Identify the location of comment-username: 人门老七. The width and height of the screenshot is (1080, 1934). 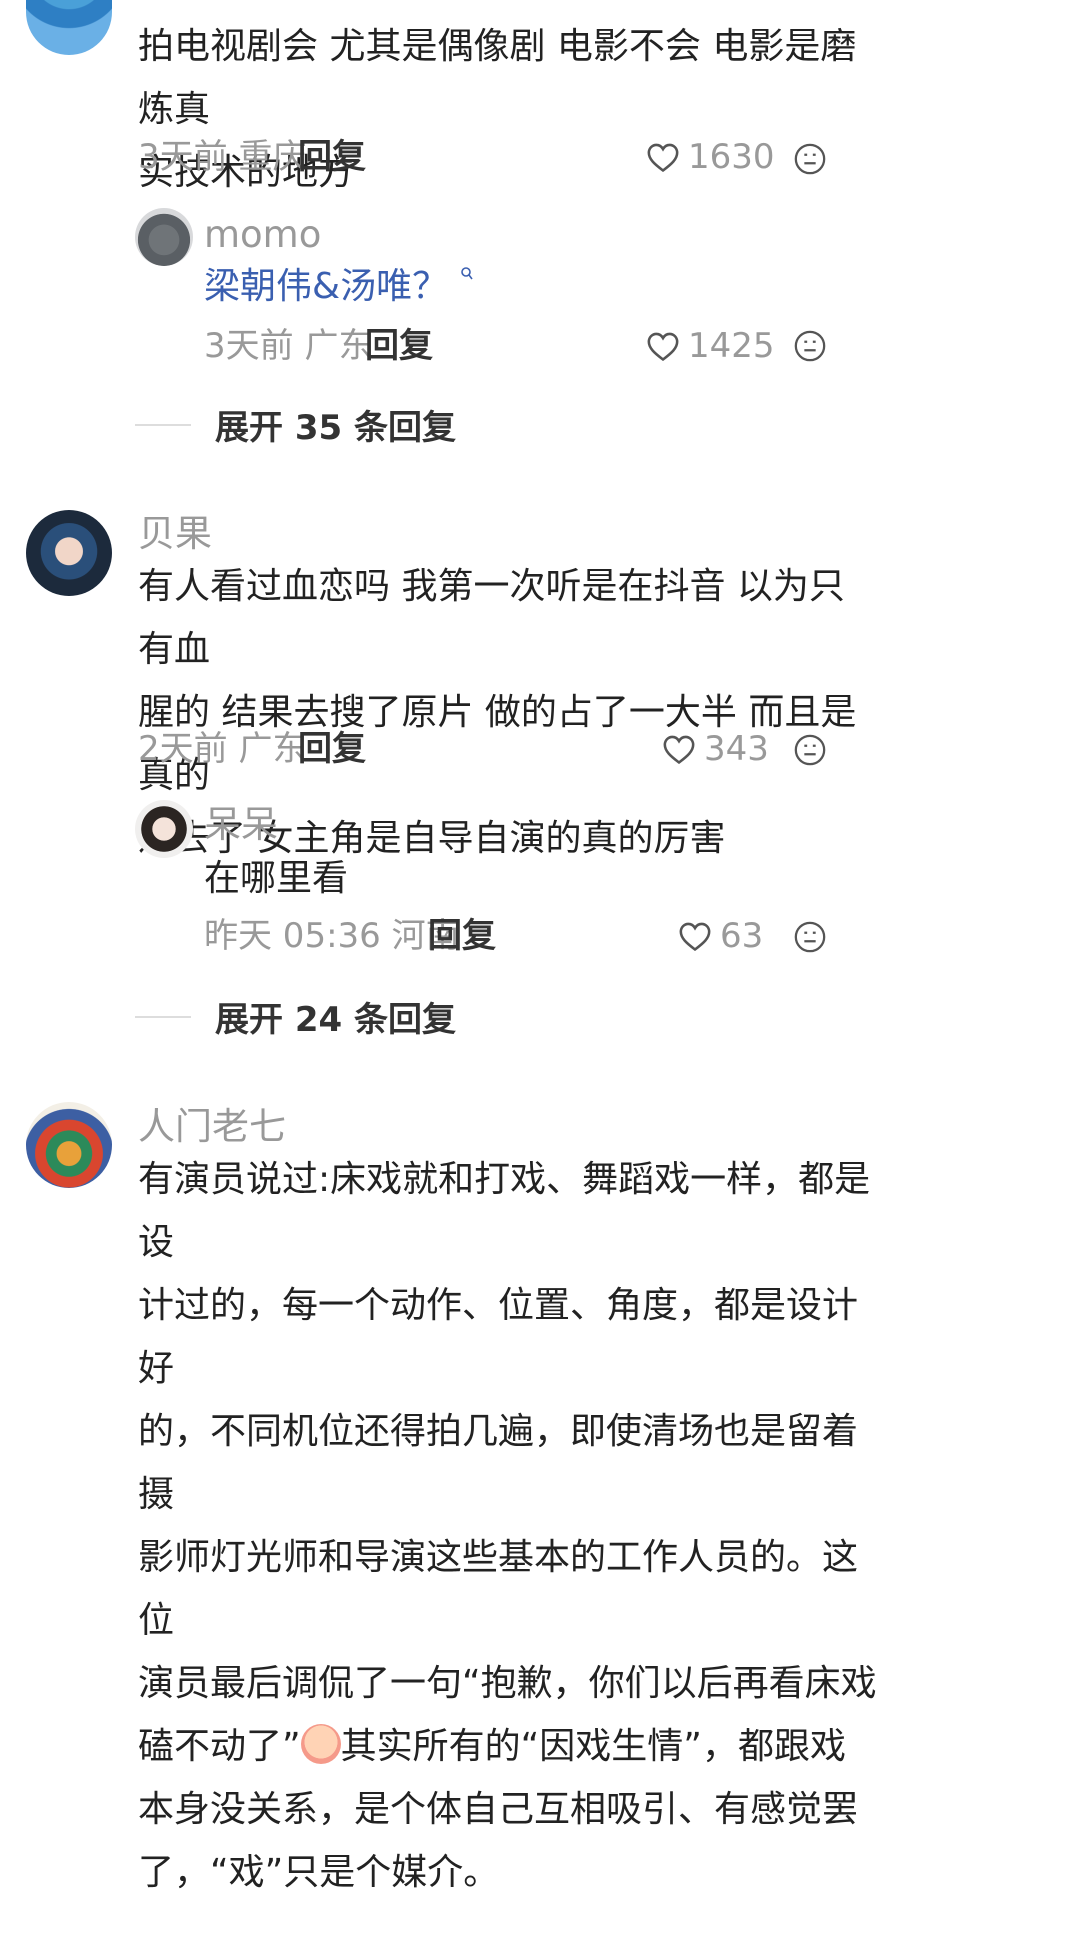
(212, 1127).